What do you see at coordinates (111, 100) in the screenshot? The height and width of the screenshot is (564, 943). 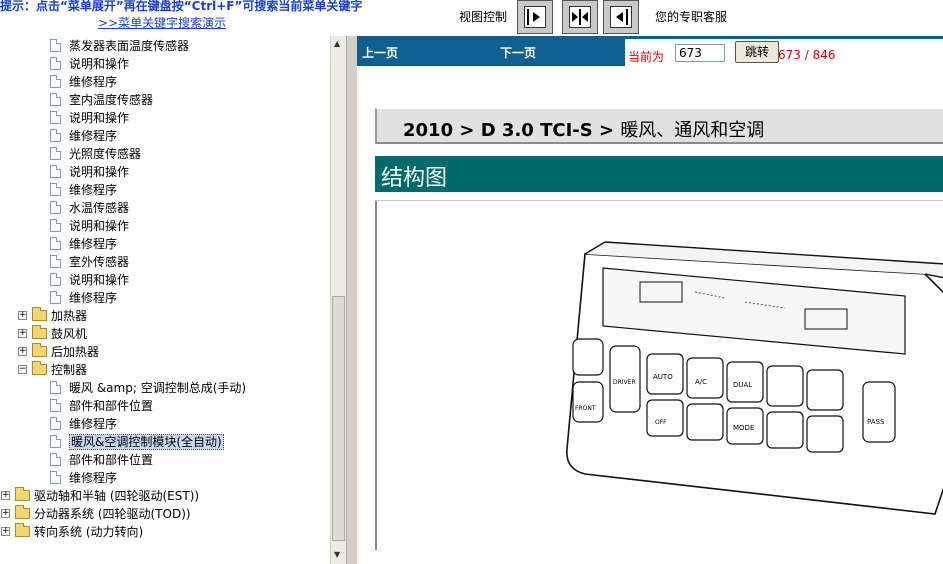 I see `tree-item-label: 室内温度传感器` at bounding box center [111, 100].